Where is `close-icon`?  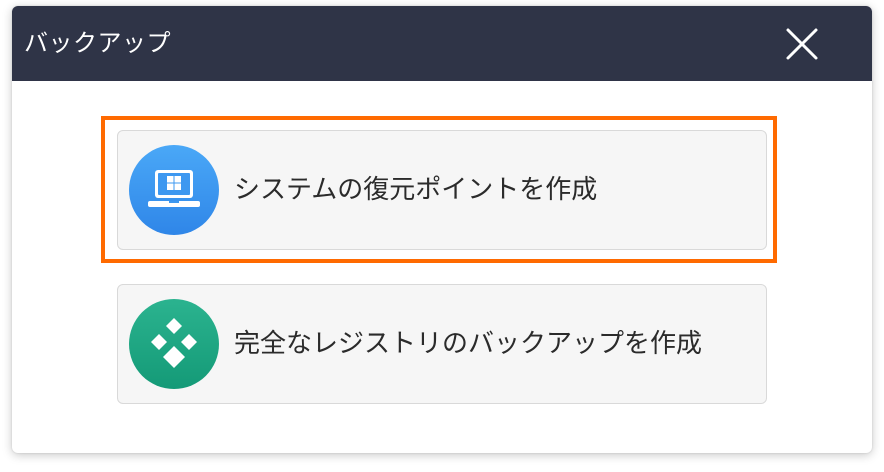 close-icon is located at coordinates (802, 44).